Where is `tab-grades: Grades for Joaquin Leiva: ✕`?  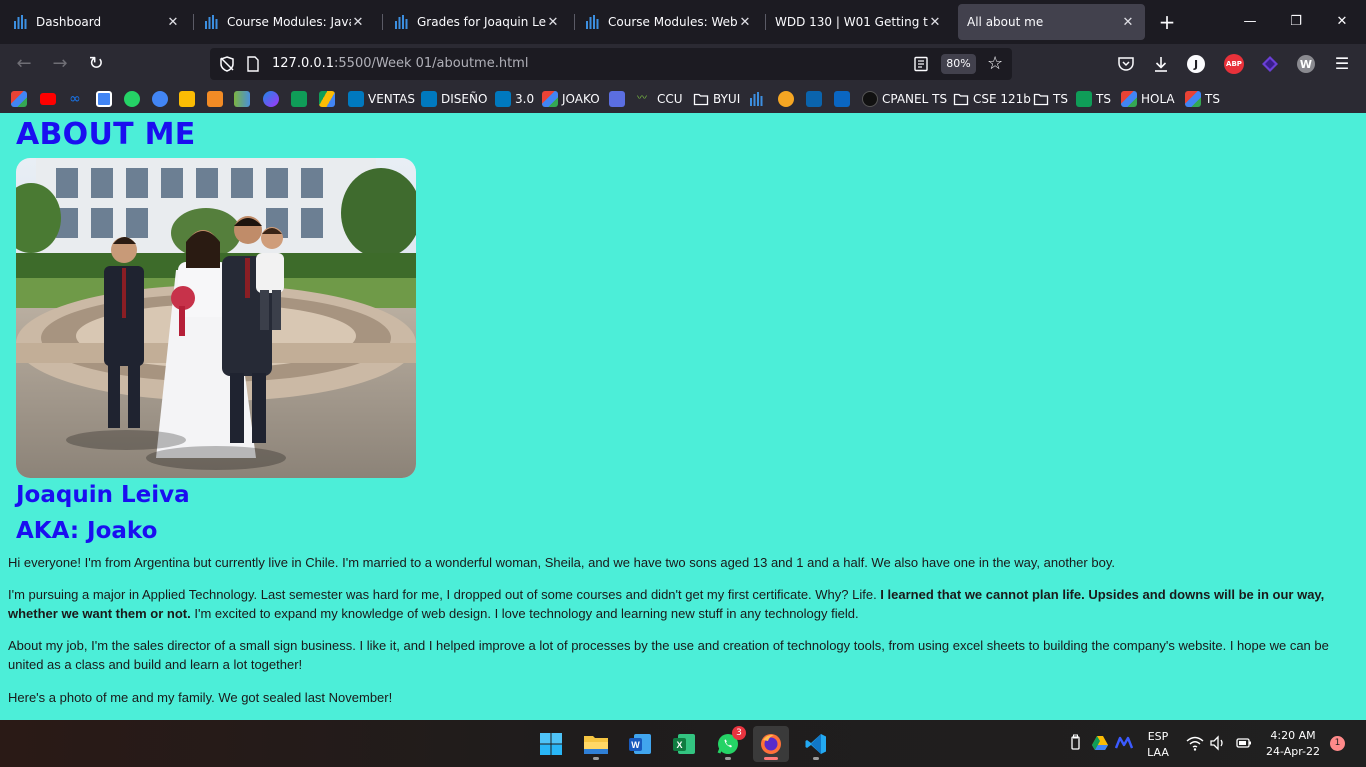
tab-grades: Grades for Joaquin Leiva: ✕ is located at coordinates (477, 22).